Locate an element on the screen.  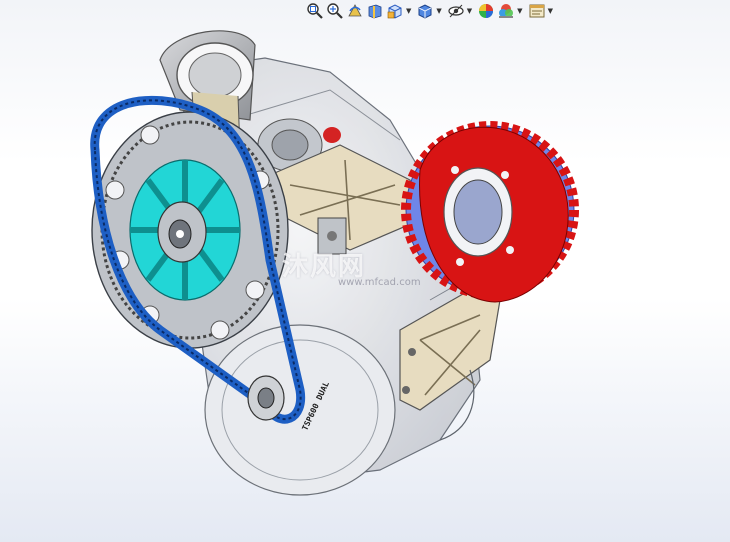
view-settings-icon is located at coordinates (537, 11).